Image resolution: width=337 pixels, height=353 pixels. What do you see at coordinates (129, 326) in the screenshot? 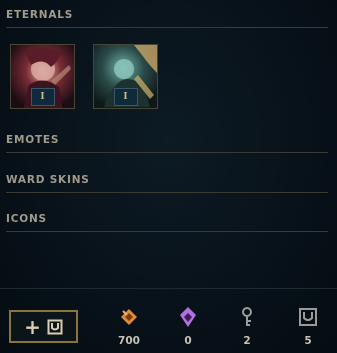
I see `currency-blue-essence: 700` at bounding box center [129, 326].